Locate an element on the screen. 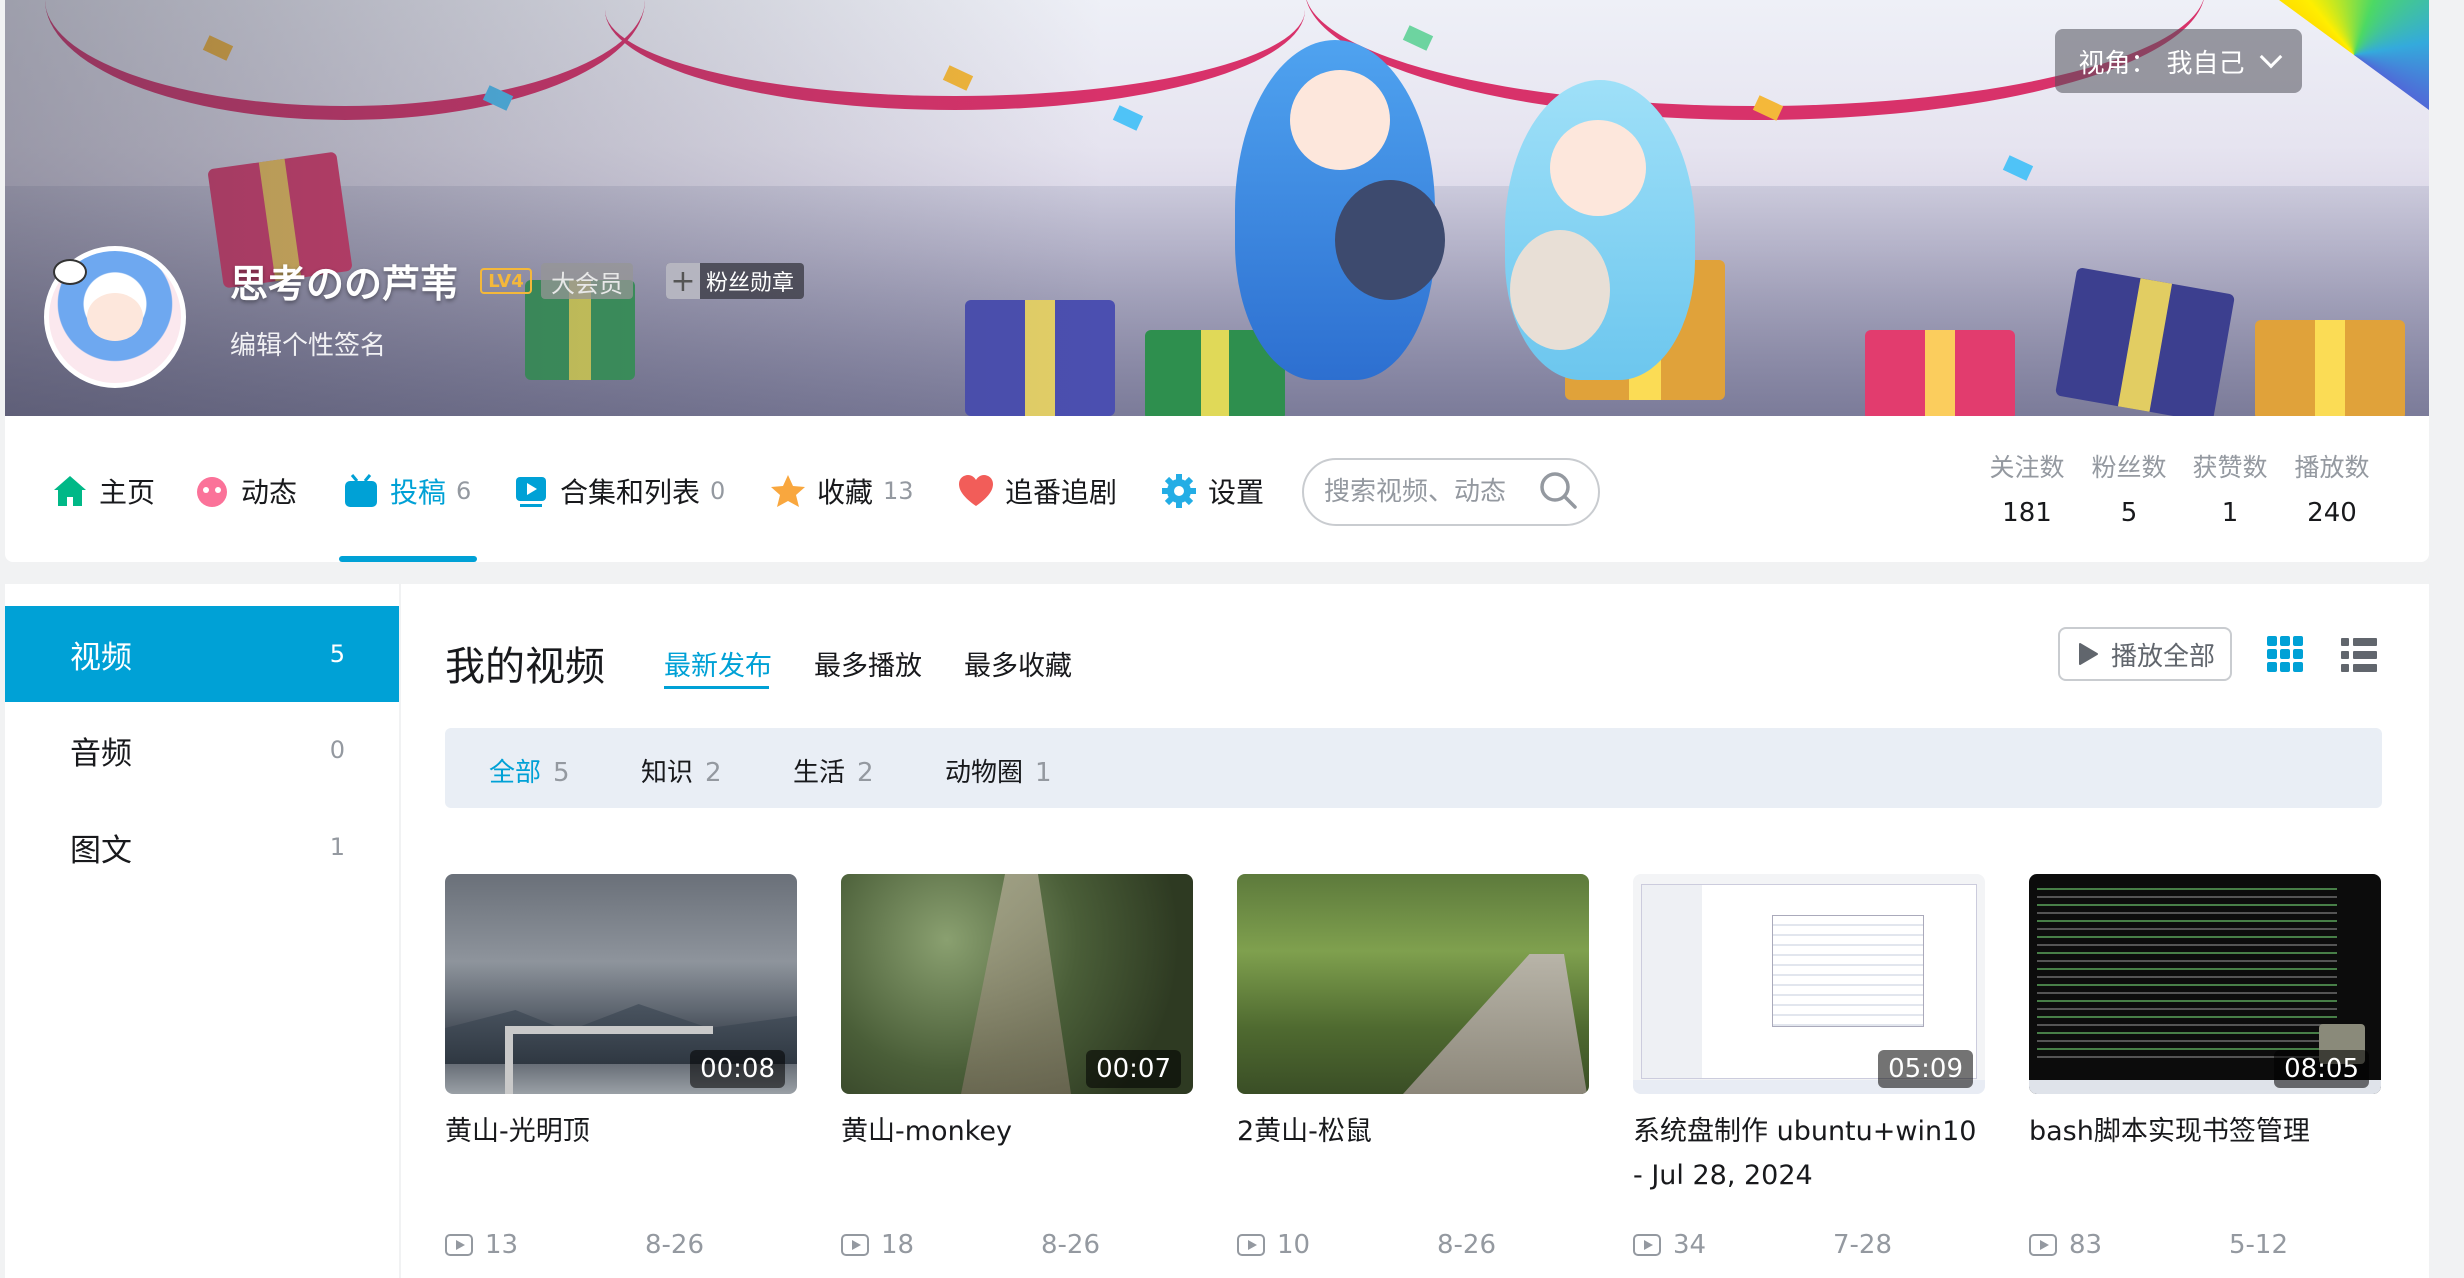  chevron-down-icon is located at coordinates (2270, 57).